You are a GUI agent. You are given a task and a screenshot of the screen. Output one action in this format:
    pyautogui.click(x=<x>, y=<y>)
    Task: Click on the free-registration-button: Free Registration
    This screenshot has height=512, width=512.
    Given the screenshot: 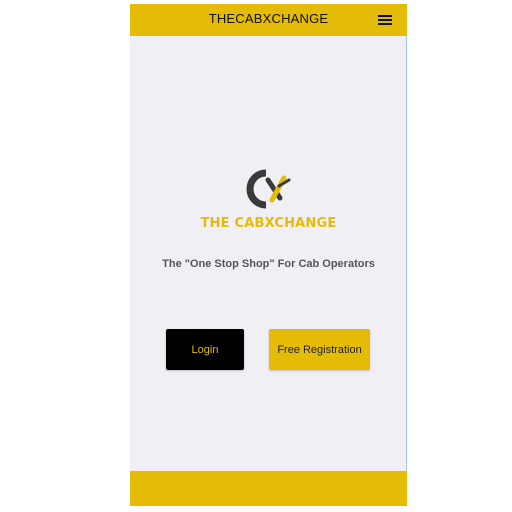 What is the action you would take?
    pyautogui.click(x=319, y=349)
    